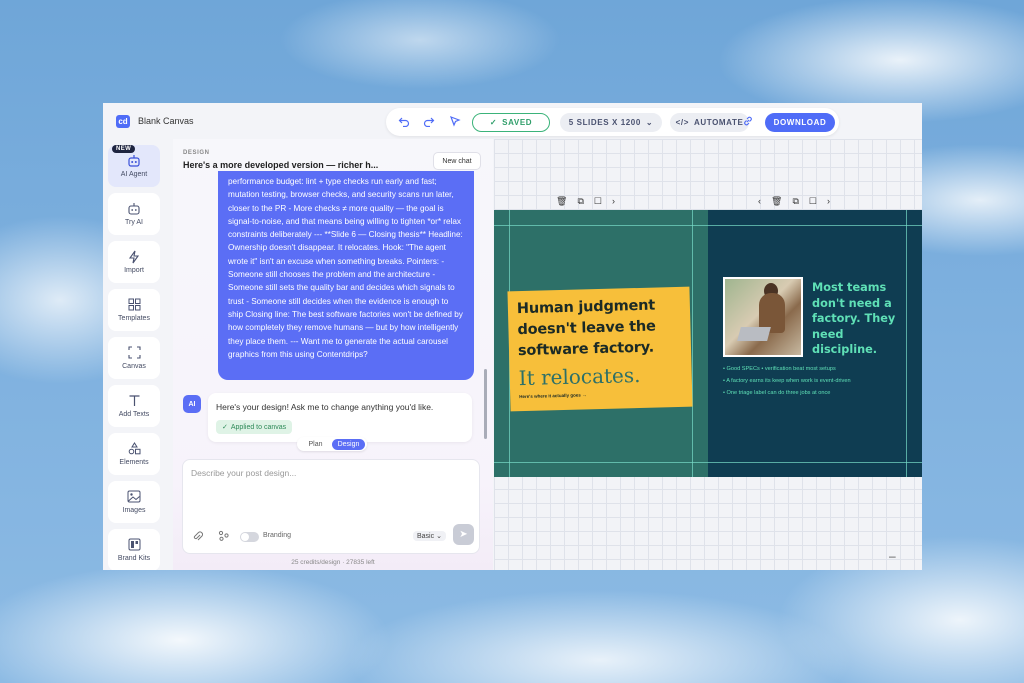 This screenshot has width=1024, height=683. What do you see at coordinates (457, 161) in the screenshot?
I see `new-chat-button: New chat` at bounding box center [457, 161].